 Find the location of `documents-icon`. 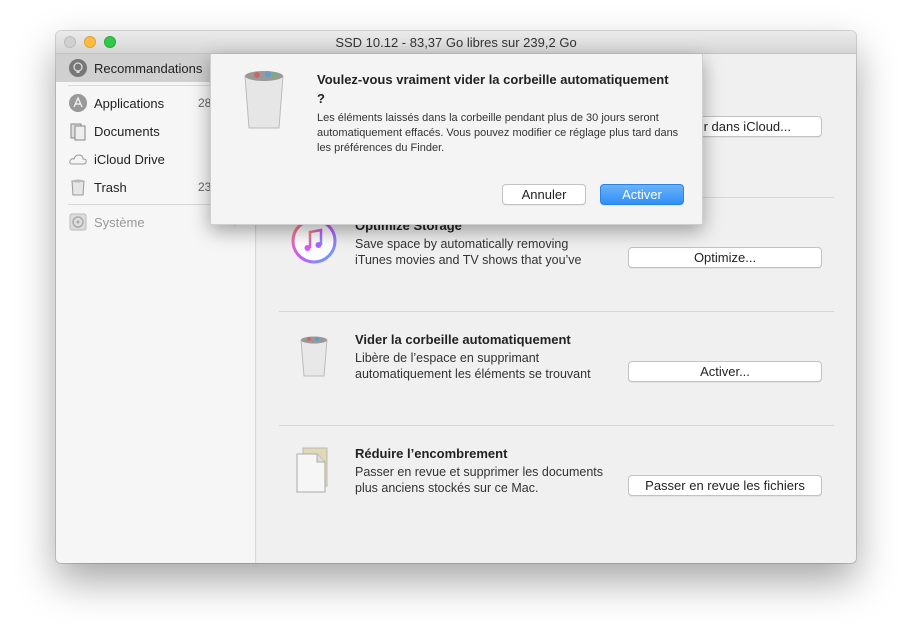

documents-icon is located at coordinates (78, 131).